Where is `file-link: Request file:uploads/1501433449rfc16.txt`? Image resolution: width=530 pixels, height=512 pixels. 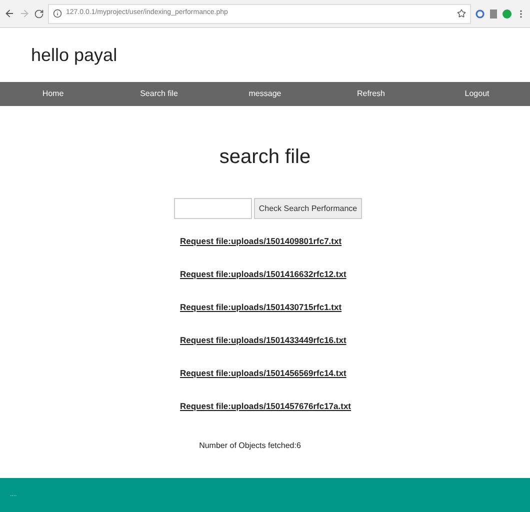 file-link: Request file:uploads/1501433449rfc16.txt is located at coordinates (266, 340).